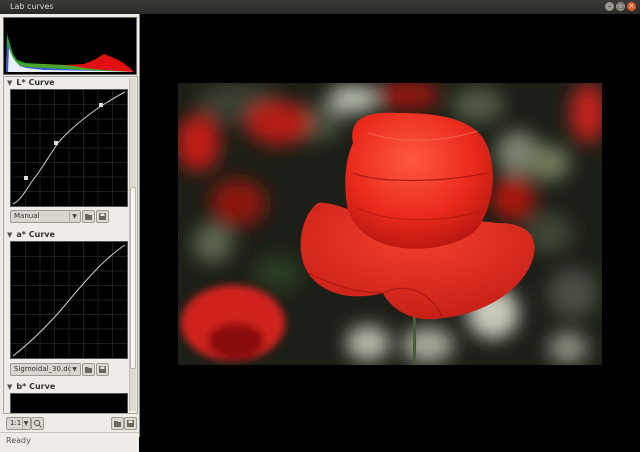  Describe the element at coordinates (69, 442) in the screenshot. I see `status-bar: Ready` at that location.